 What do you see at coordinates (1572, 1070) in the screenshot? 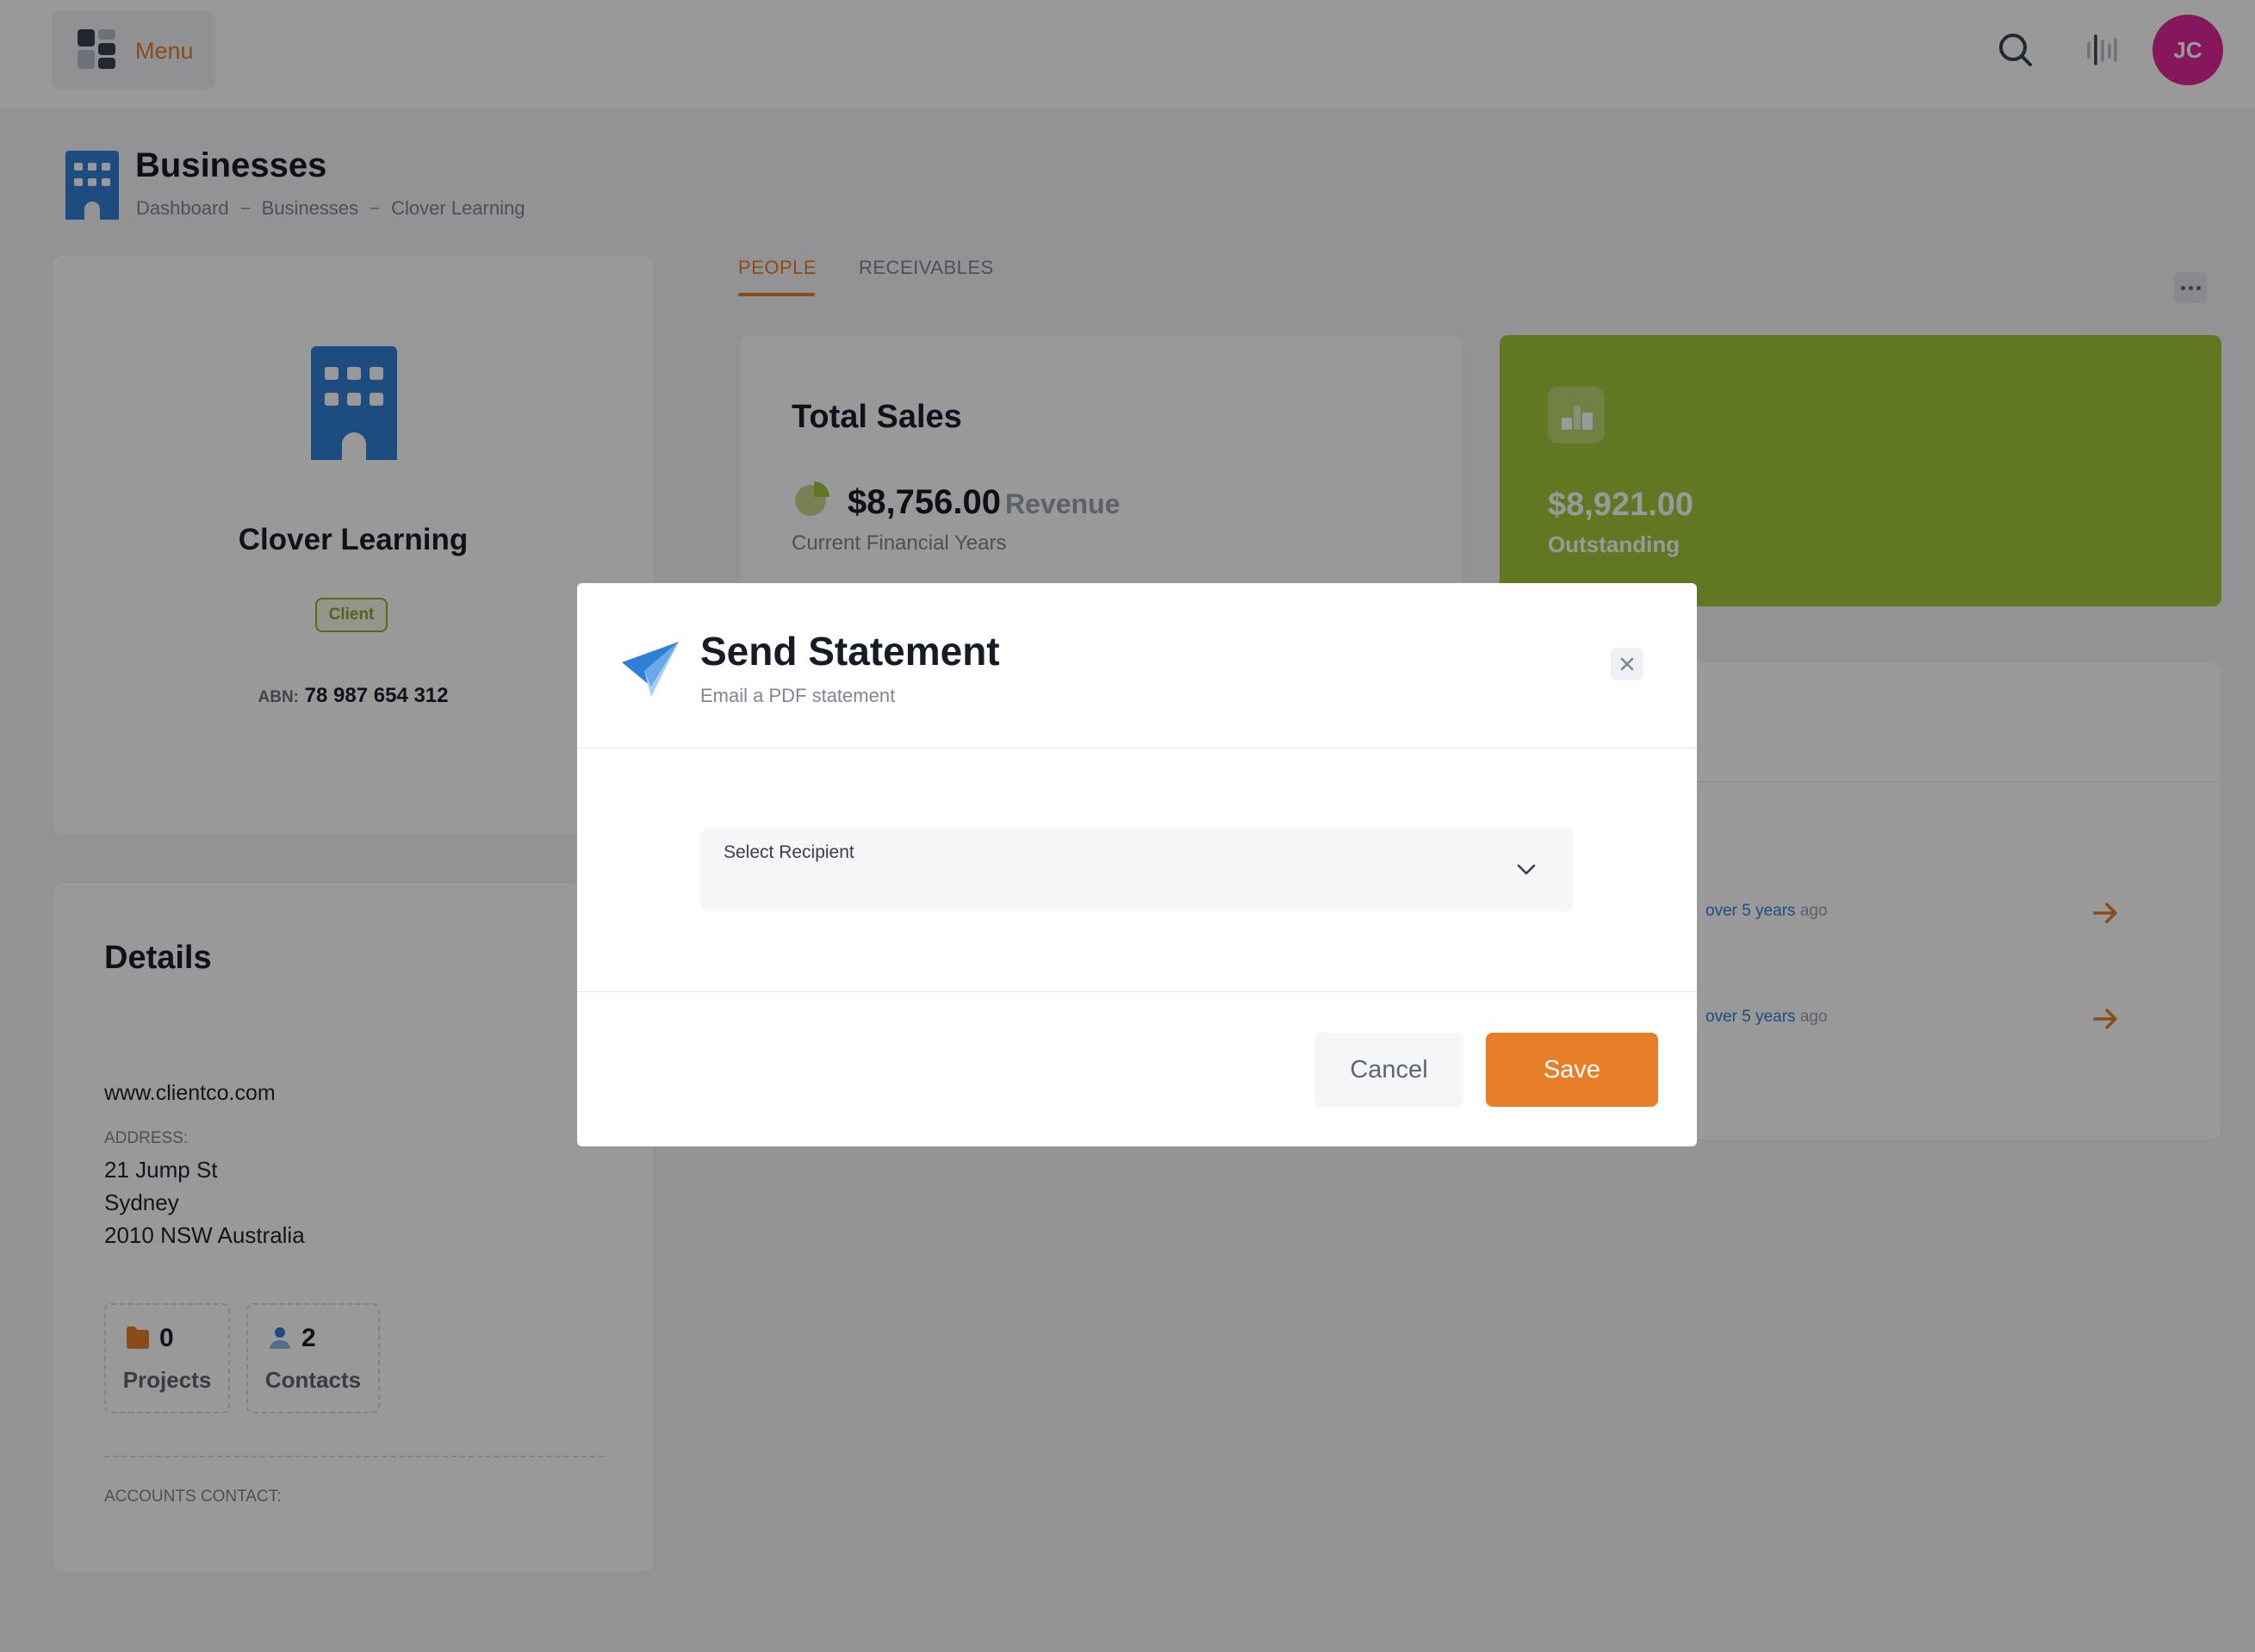
I see `save-button: Save` at bounding box center [1572, 1070].